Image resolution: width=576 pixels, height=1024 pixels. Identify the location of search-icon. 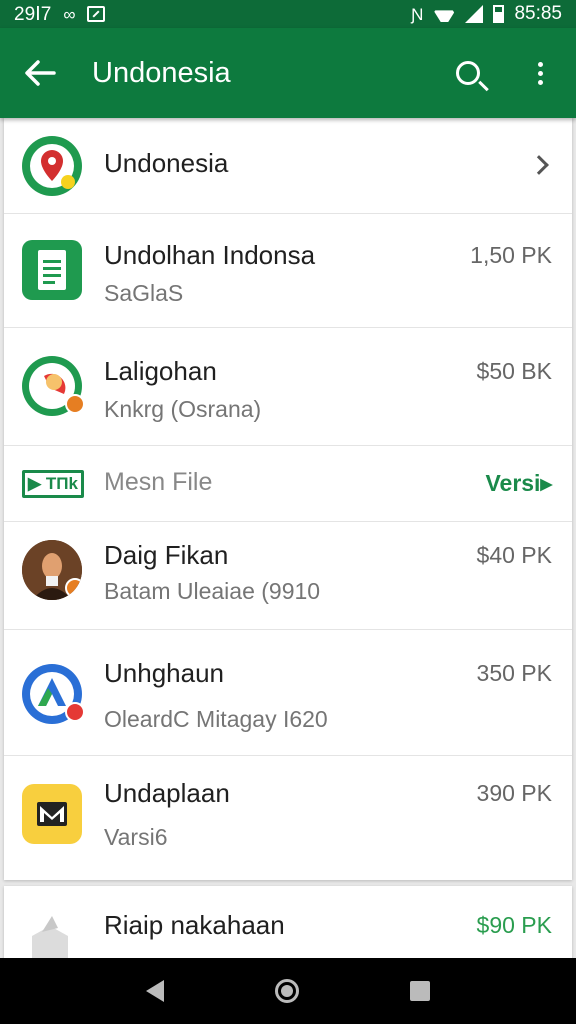
(468, 73).